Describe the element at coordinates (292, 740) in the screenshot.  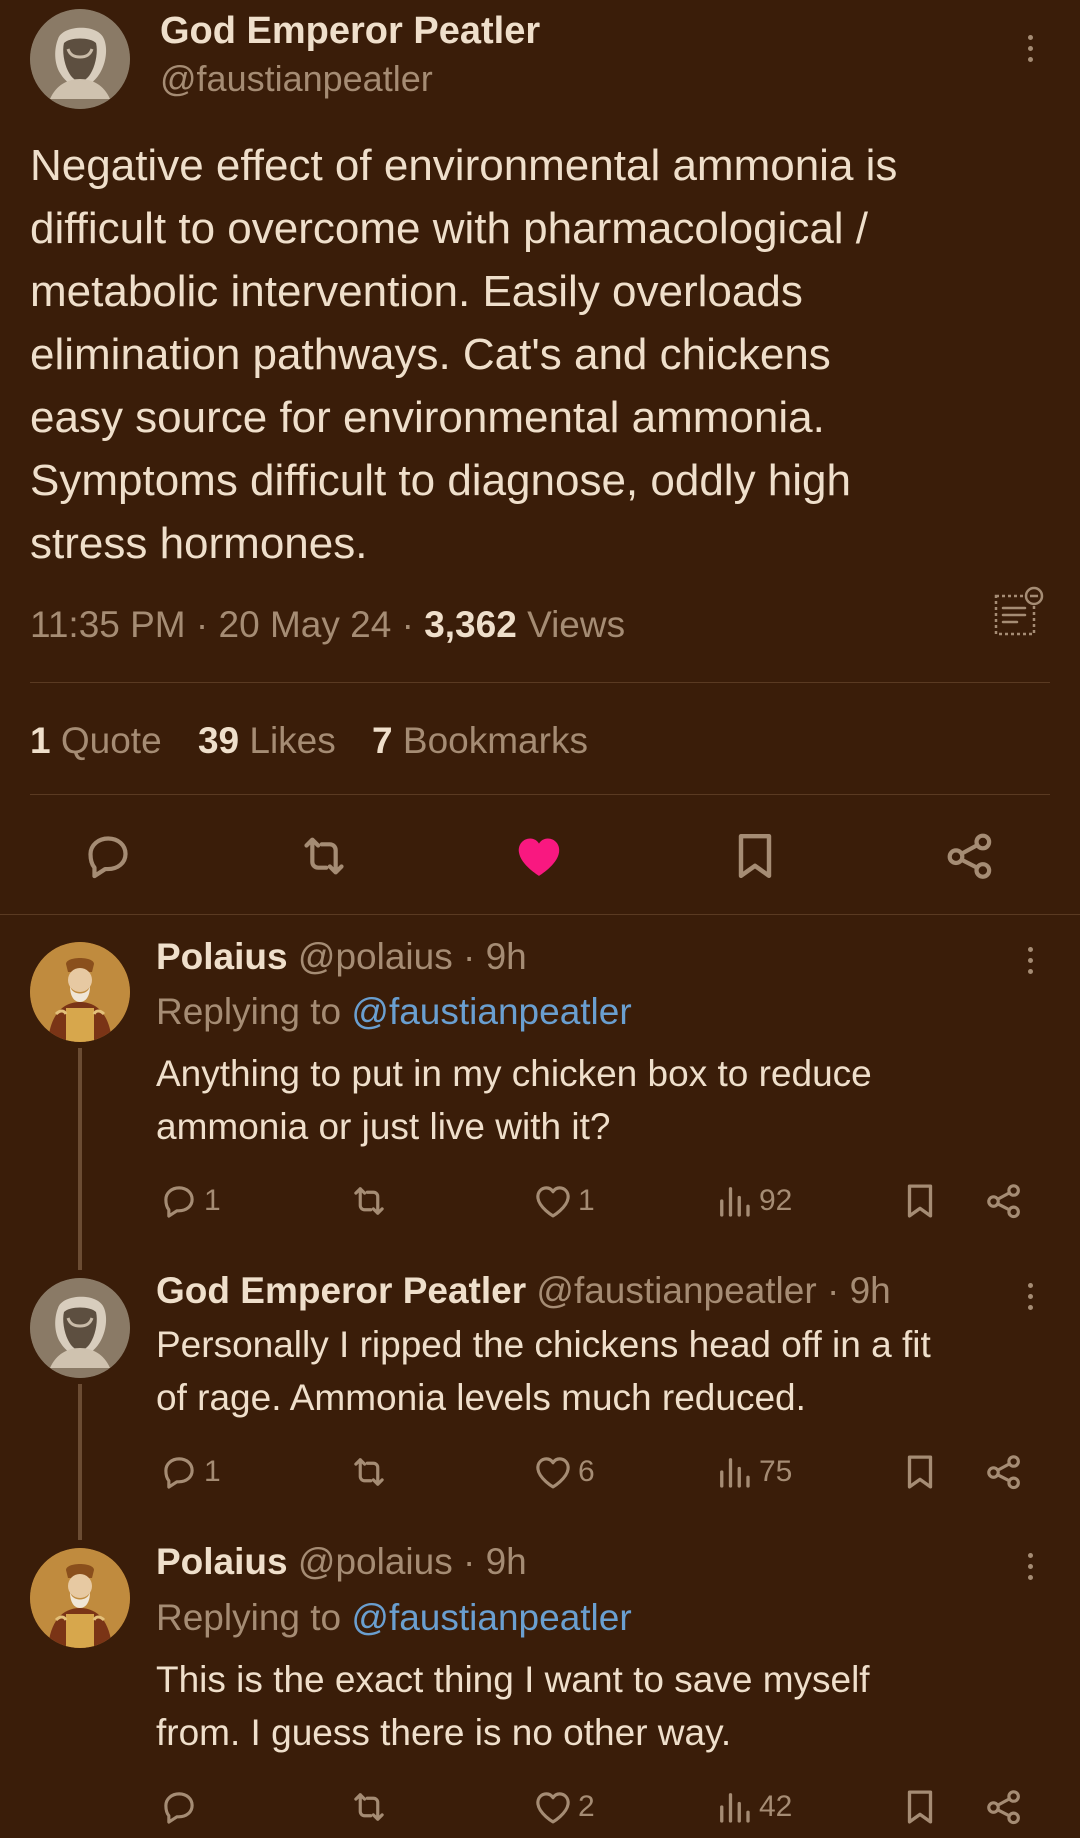
I see `likes-label: Likes` at that location.